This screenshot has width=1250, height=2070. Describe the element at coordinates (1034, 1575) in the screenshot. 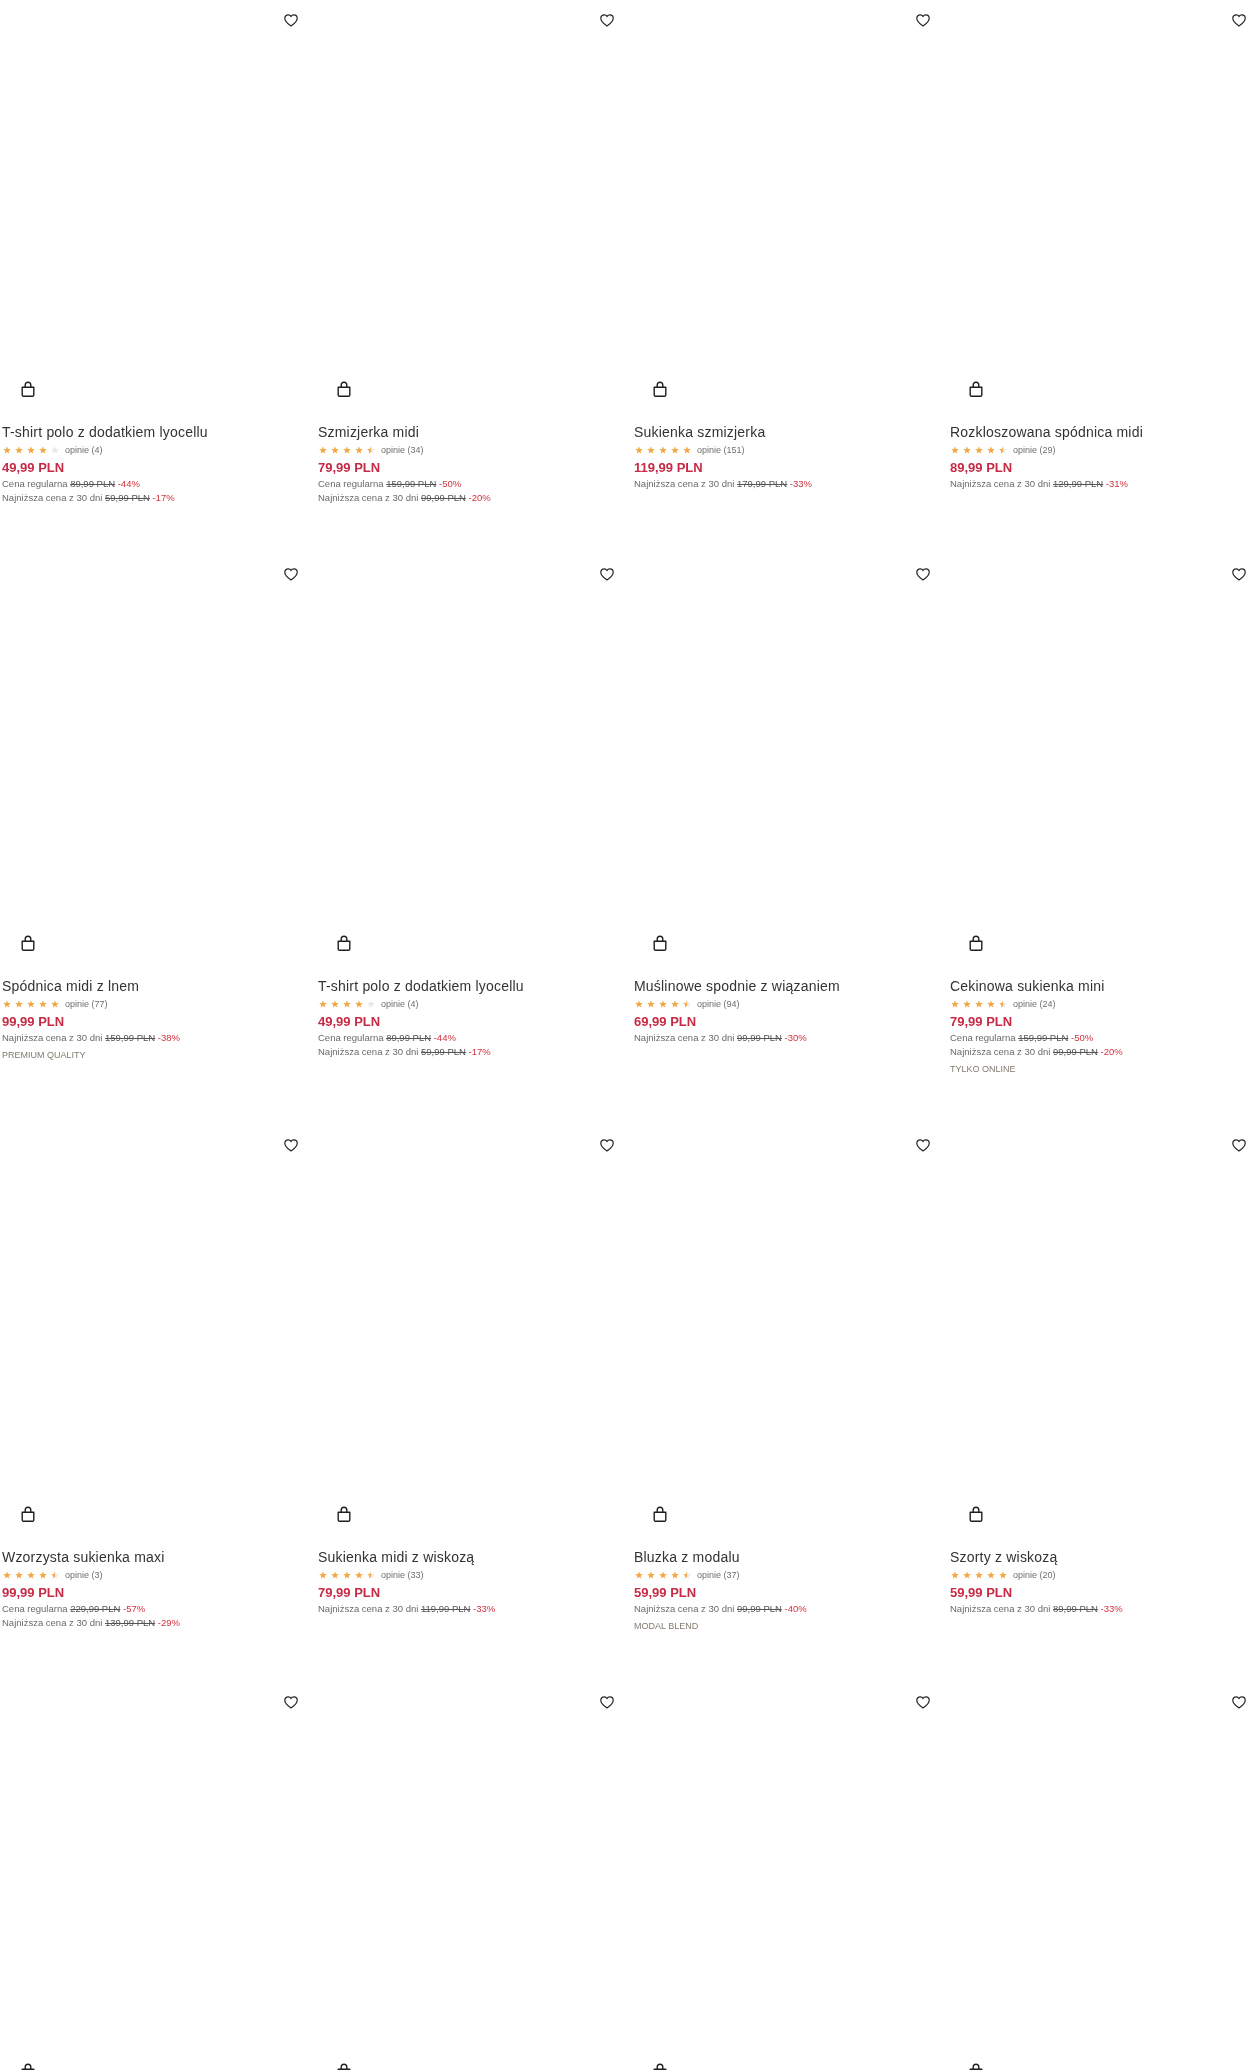

I see `review-count: opinie (20)` at that location.